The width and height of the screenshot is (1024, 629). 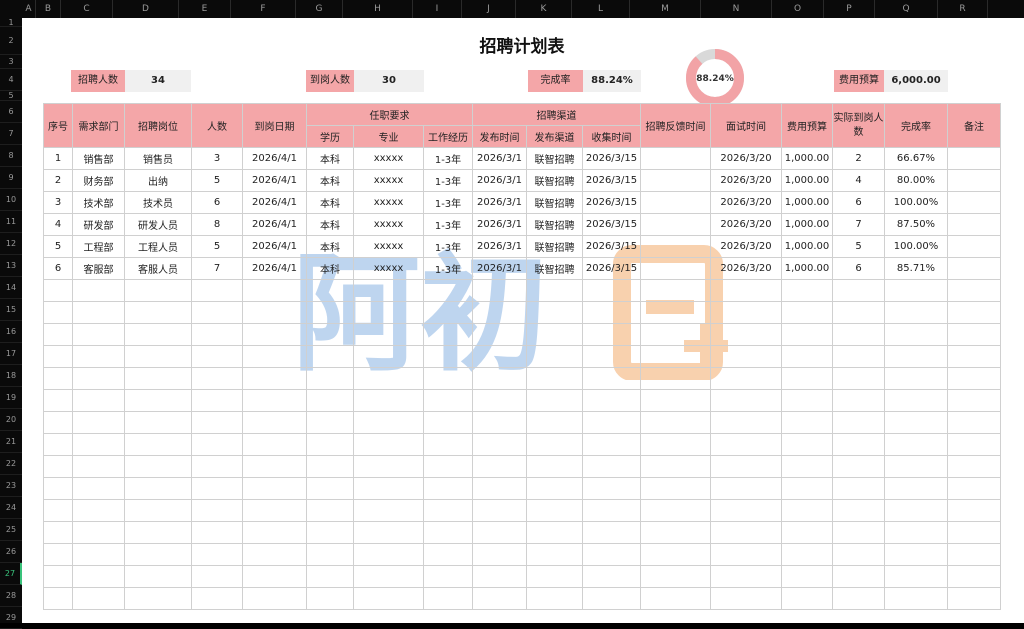 I want to click on table-cell: 2026/4/1, so click(x=274, y=224).